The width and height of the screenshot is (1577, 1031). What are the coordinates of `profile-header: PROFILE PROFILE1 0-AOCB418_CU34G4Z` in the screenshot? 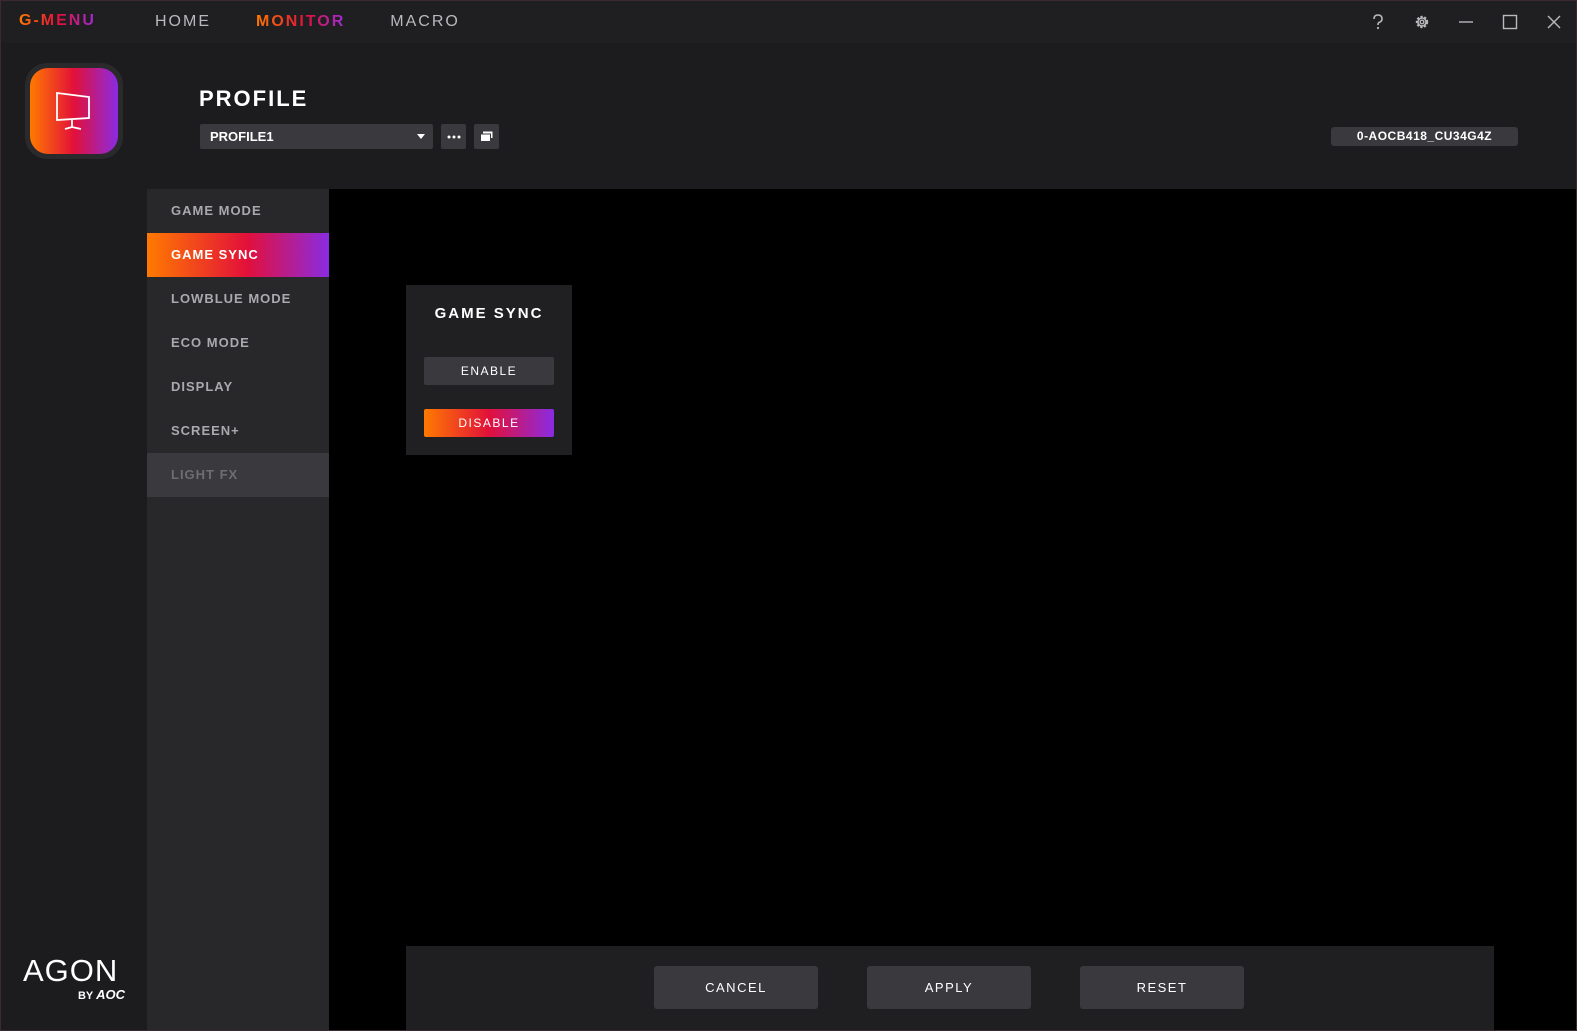 It's located at (861, 116).